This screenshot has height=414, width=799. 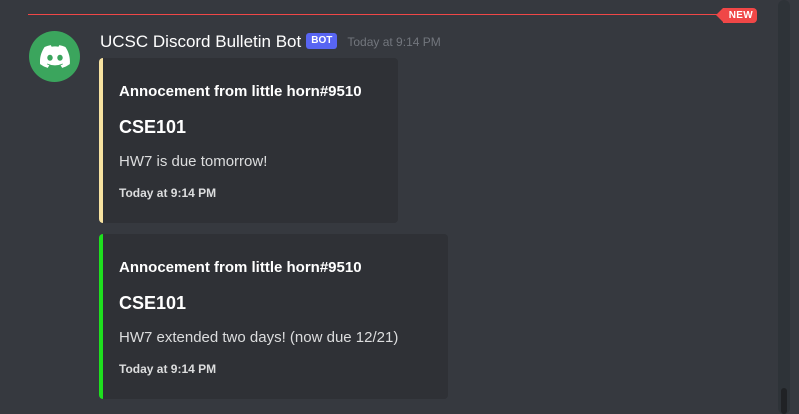 What do you see at coordinates (784, 207) in the screenshot?
I see `scrollbar-track` at bounding box center [784, 207].